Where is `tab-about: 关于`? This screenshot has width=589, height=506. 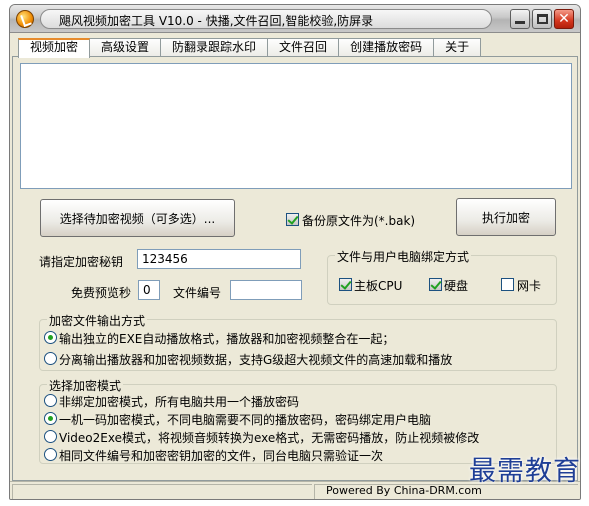
tab-about: 关于 is located at coordinates (457, 47).